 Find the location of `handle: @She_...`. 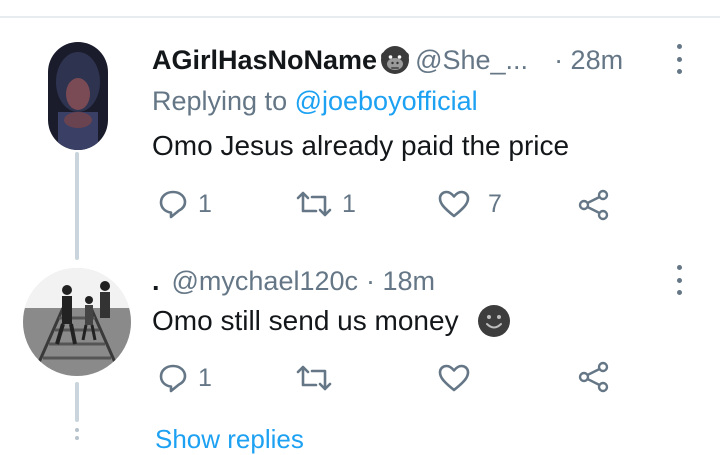

handle: @She_... is located at coordinates (471, 60).